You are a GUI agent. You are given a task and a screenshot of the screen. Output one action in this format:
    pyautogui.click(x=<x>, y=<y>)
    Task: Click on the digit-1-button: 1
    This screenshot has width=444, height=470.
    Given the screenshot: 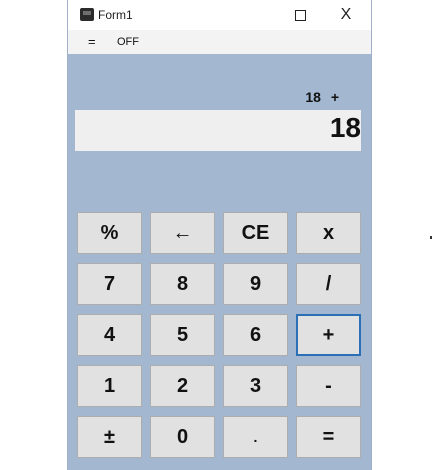 What is the action you would take?
    pyautogui.click(x=109, y=386)
    